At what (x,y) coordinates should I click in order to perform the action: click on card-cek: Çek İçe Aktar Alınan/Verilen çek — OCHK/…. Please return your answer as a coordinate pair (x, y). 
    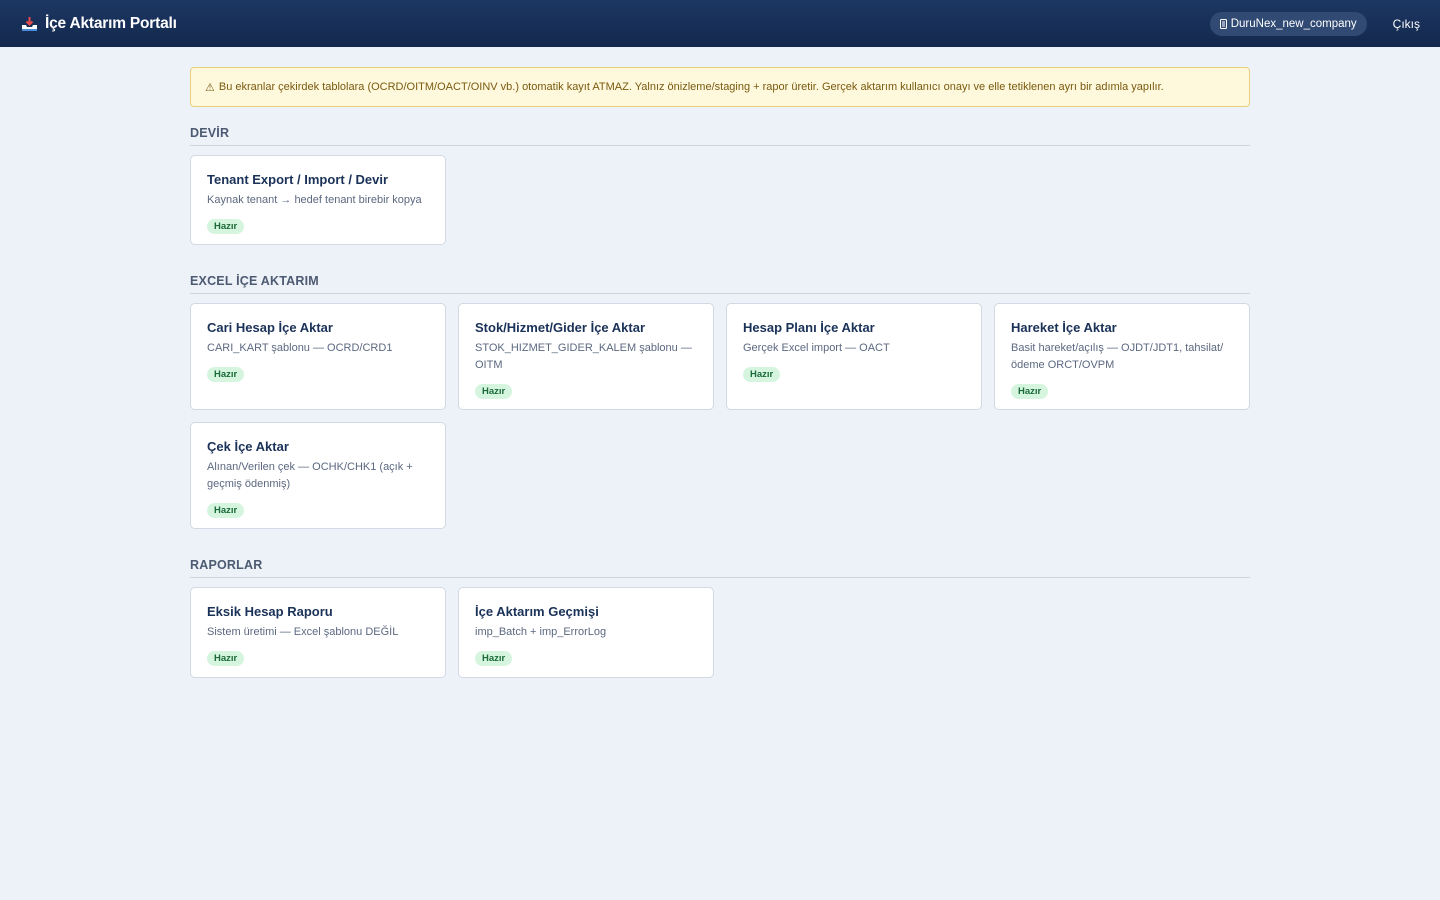
    Looking at the image, I should click on (318, 475).